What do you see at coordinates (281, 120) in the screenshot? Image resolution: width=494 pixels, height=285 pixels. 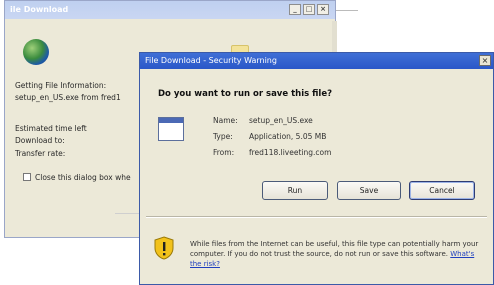 I see `name-value: setup_en_US.exe` at bounding box center [281, 120].